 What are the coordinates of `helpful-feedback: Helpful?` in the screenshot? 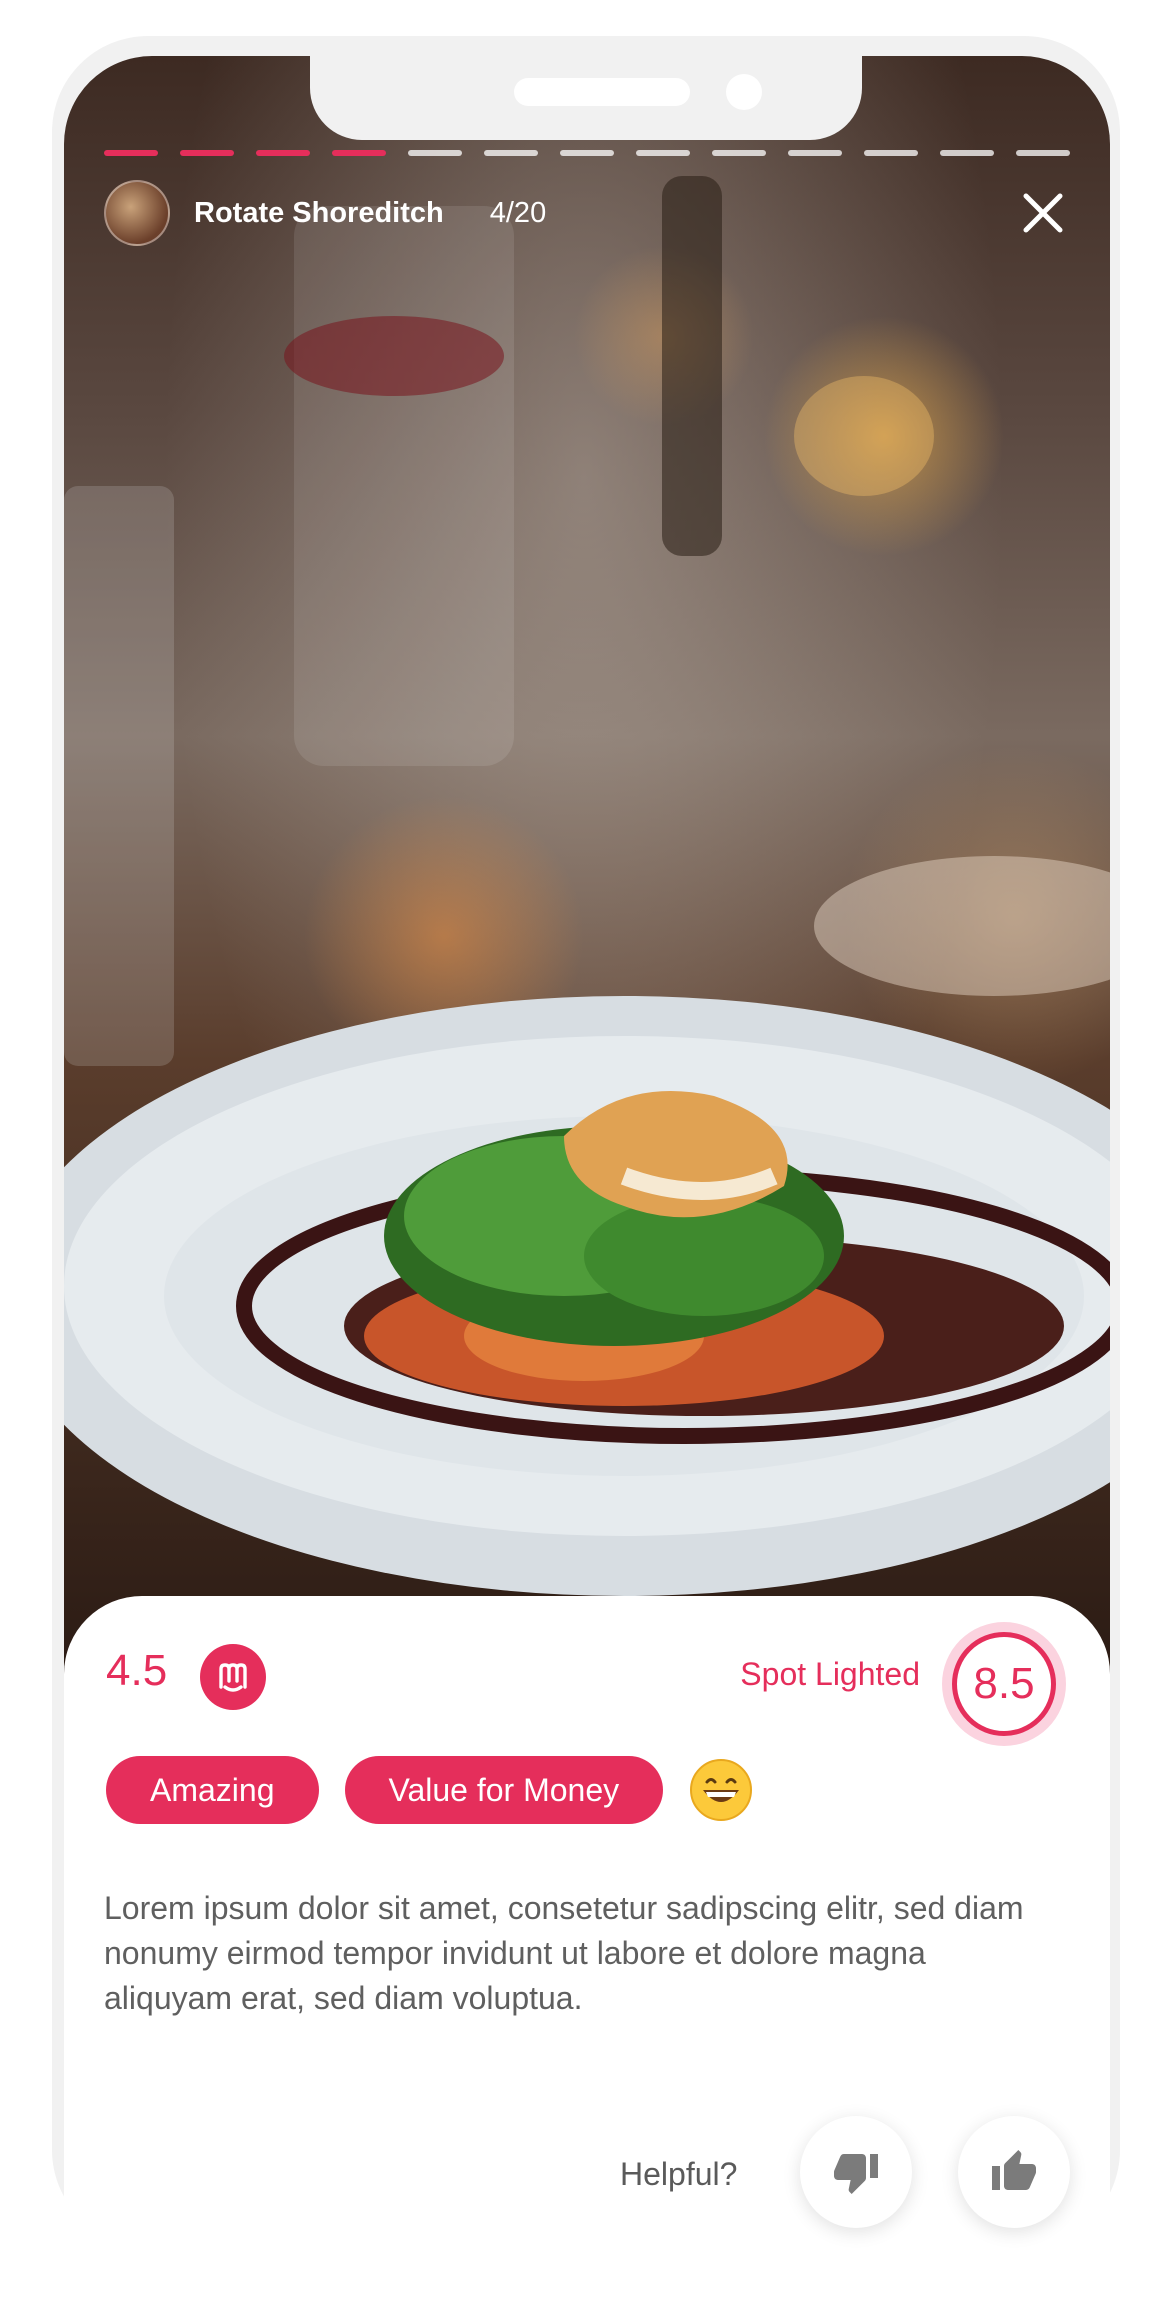 It's located at (587, 2176).